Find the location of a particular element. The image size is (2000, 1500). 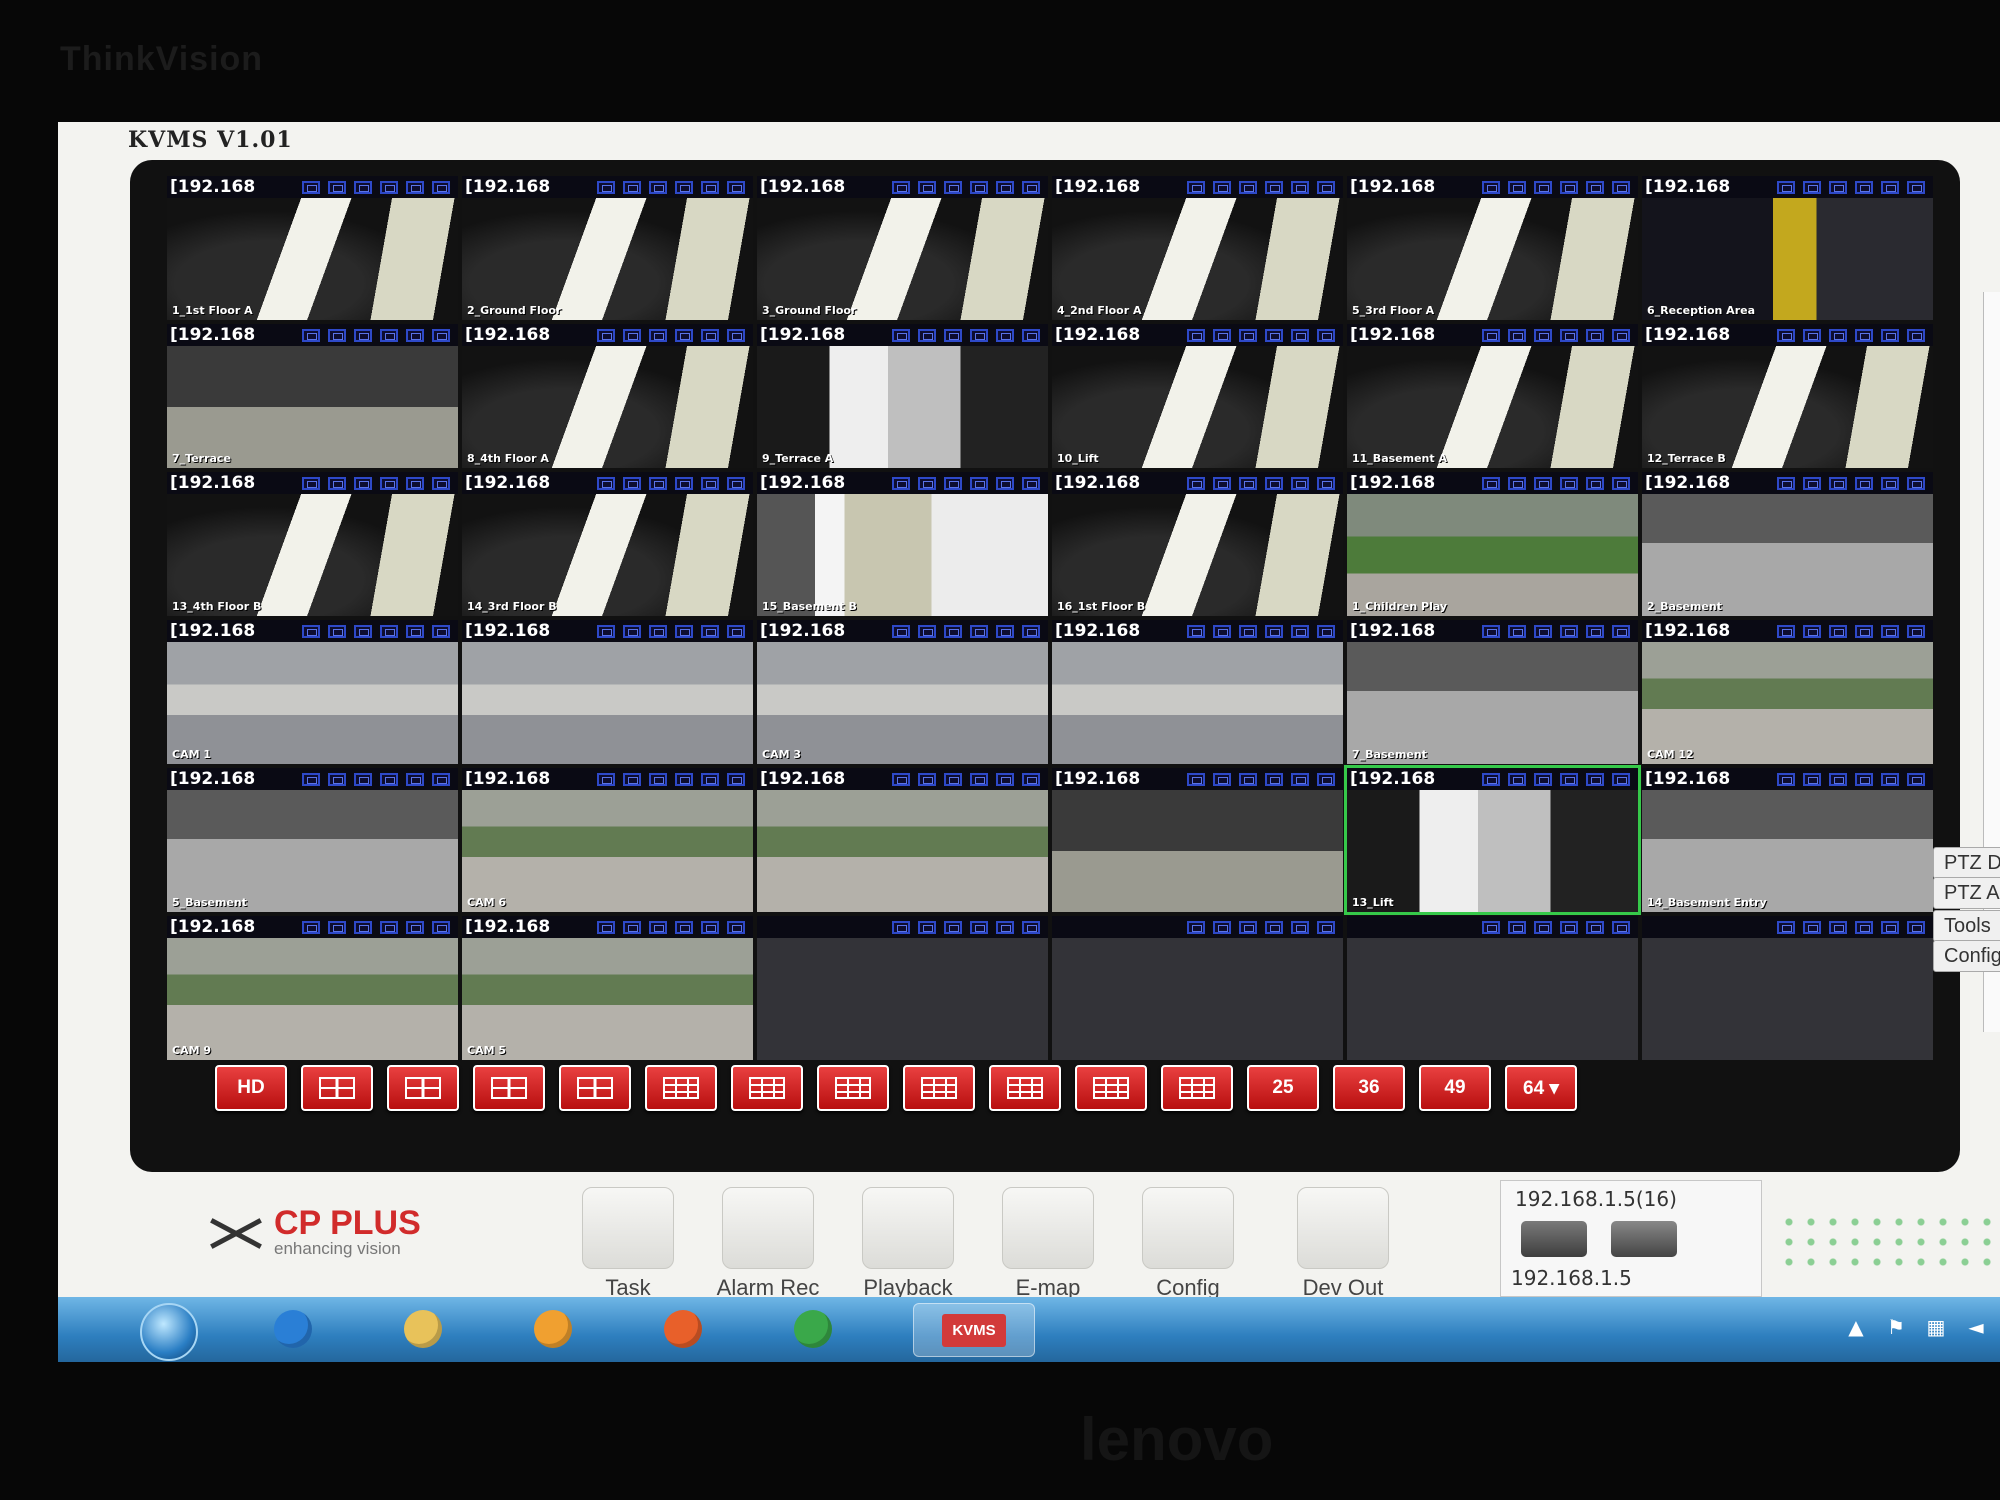

camera-cell: [192.168 1_1st Floor A is located at coordinates (312, 248).